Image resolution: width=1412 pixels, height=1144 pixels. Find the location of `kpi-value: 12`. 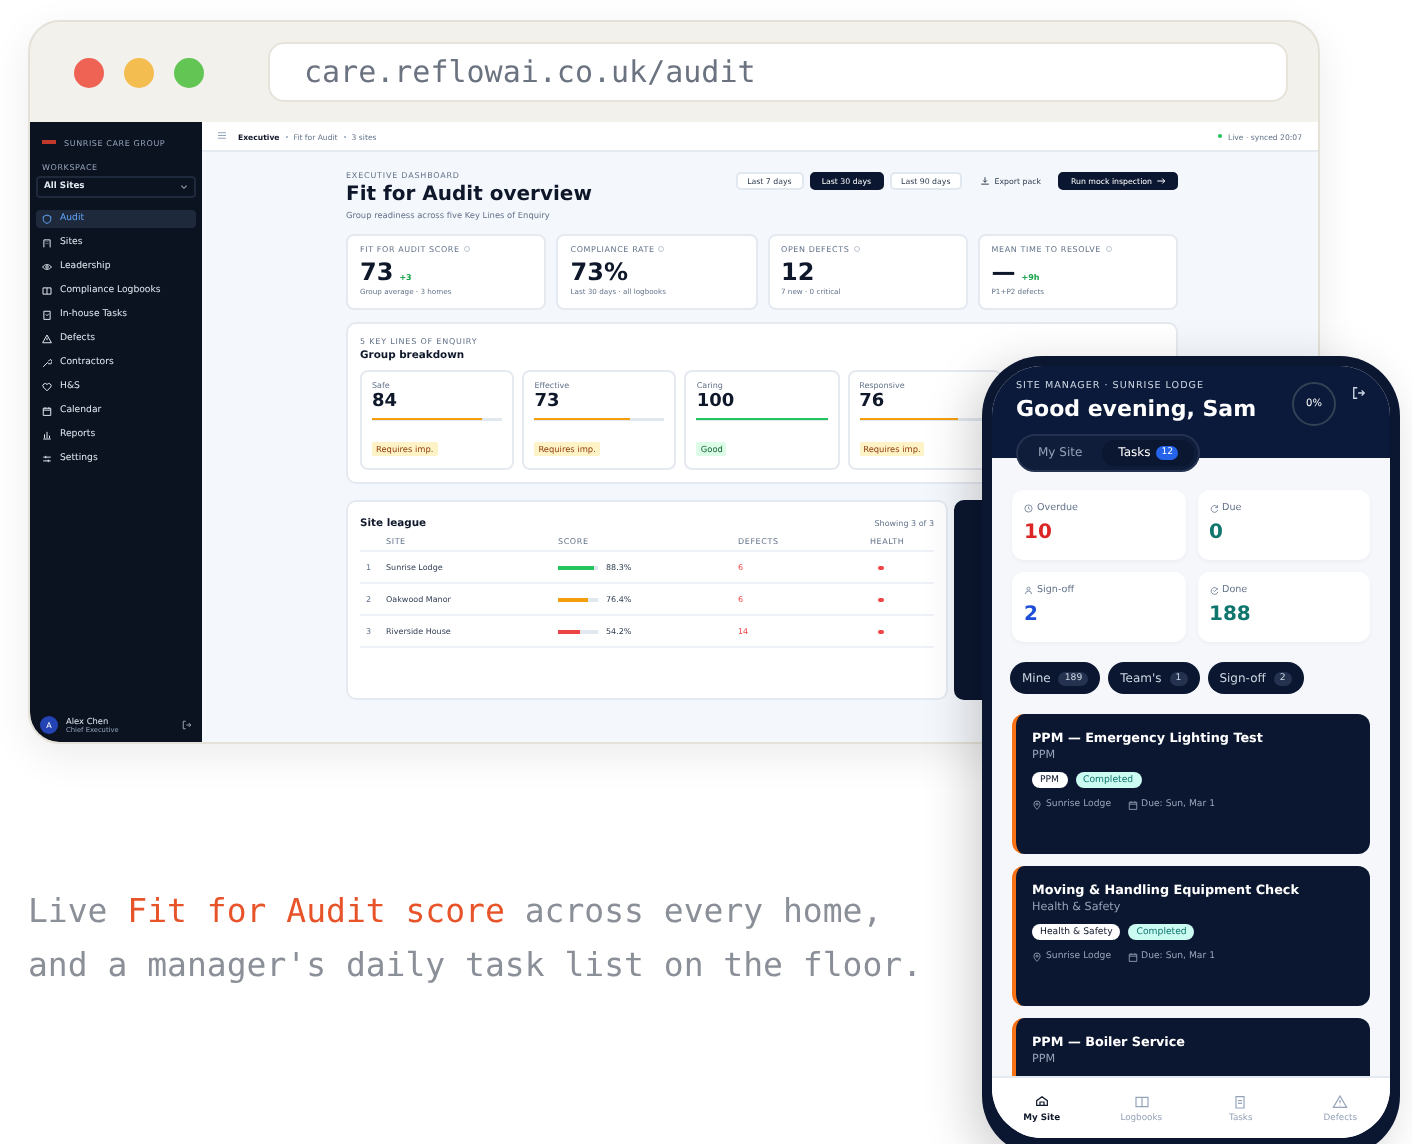

kpi-value: 12 is located at coordinates (798, 272).